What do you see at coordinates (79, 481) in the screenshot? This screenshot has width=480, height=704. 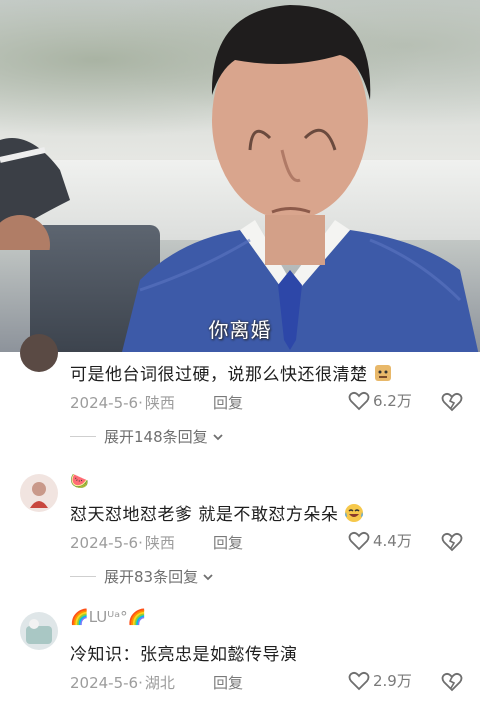 I see `comment-username: 🍉` at bounding box center [79, 481].